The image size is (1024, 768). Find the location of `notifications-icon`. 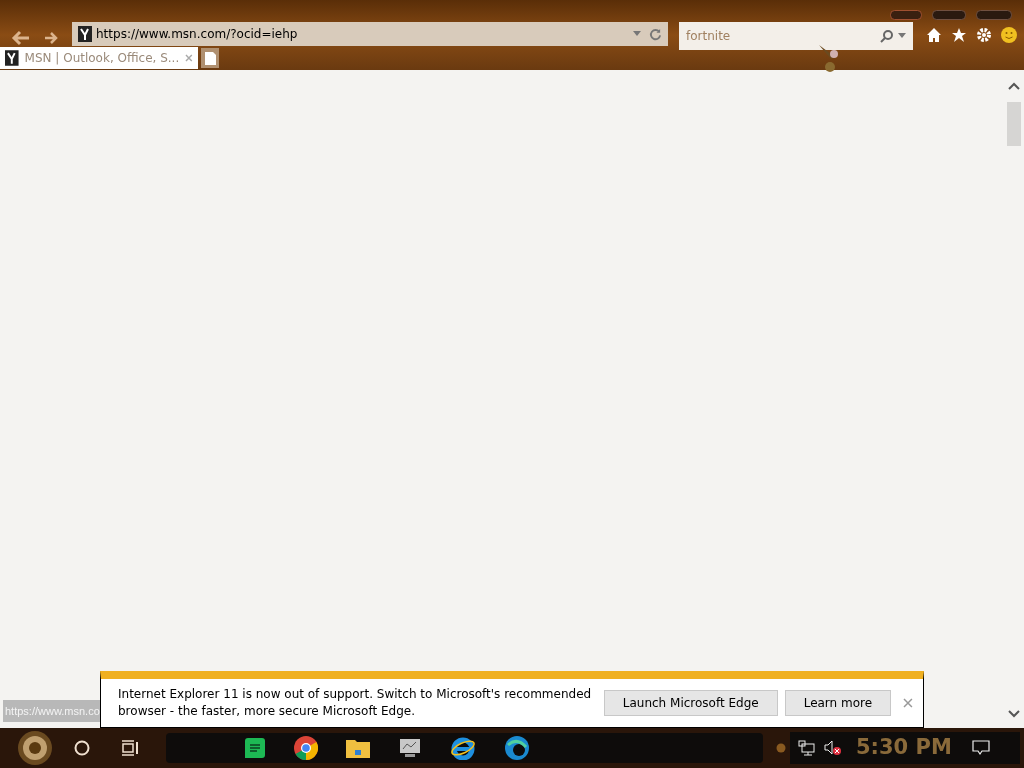

notifications-icon is located at coordinates (981, 748).